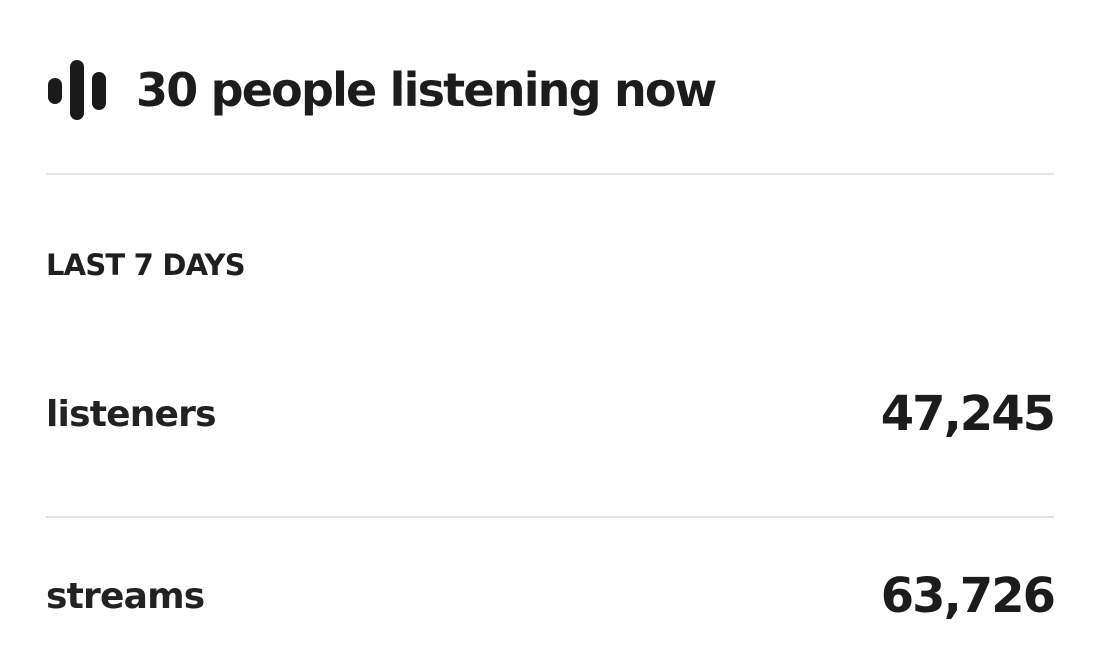 This screenshot has height=662, width=1100. Describe the element at coordinates (125, 596) in the screenshot. I see `streams-label: streams` at that location.